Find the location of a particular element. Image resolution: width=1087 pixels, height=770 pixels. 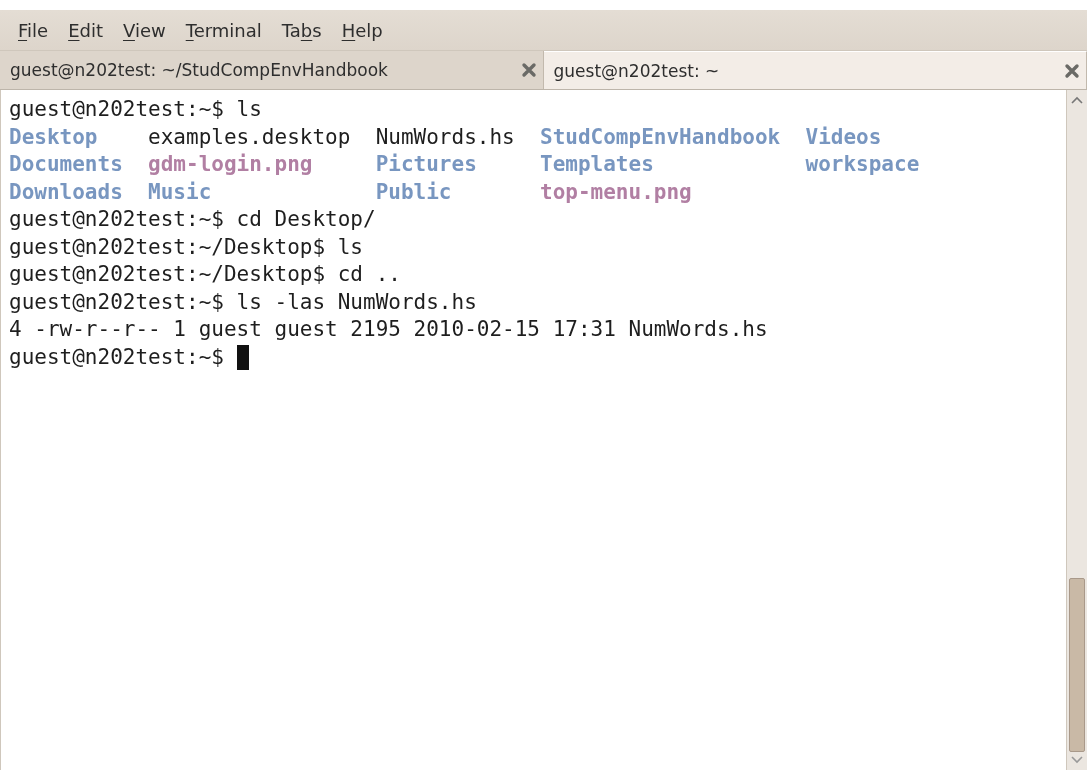

file-name: Videos is located at coordinates (843, 136).